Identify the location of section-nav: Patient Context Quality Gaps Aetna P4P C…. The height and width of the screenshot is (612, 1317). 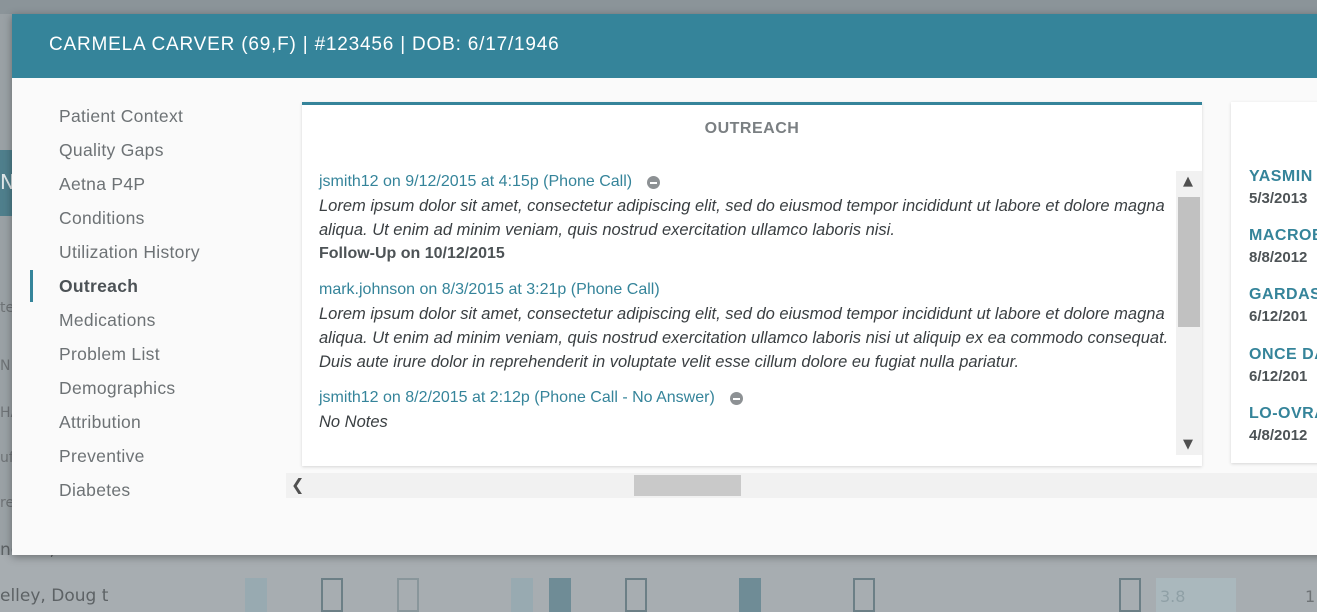
(145, 308).